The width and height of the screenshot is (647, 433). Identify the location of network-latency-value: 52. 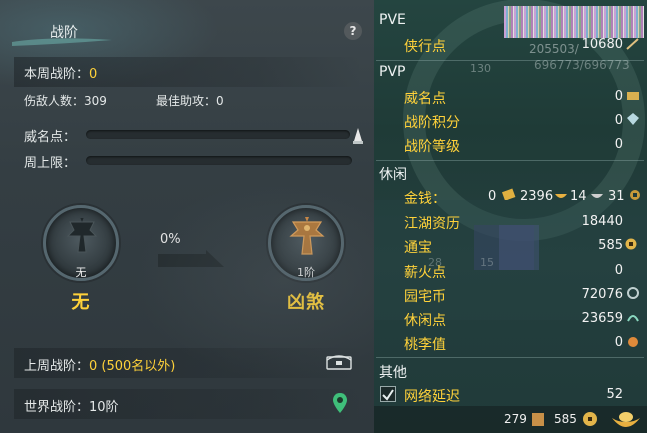
(614, 394).